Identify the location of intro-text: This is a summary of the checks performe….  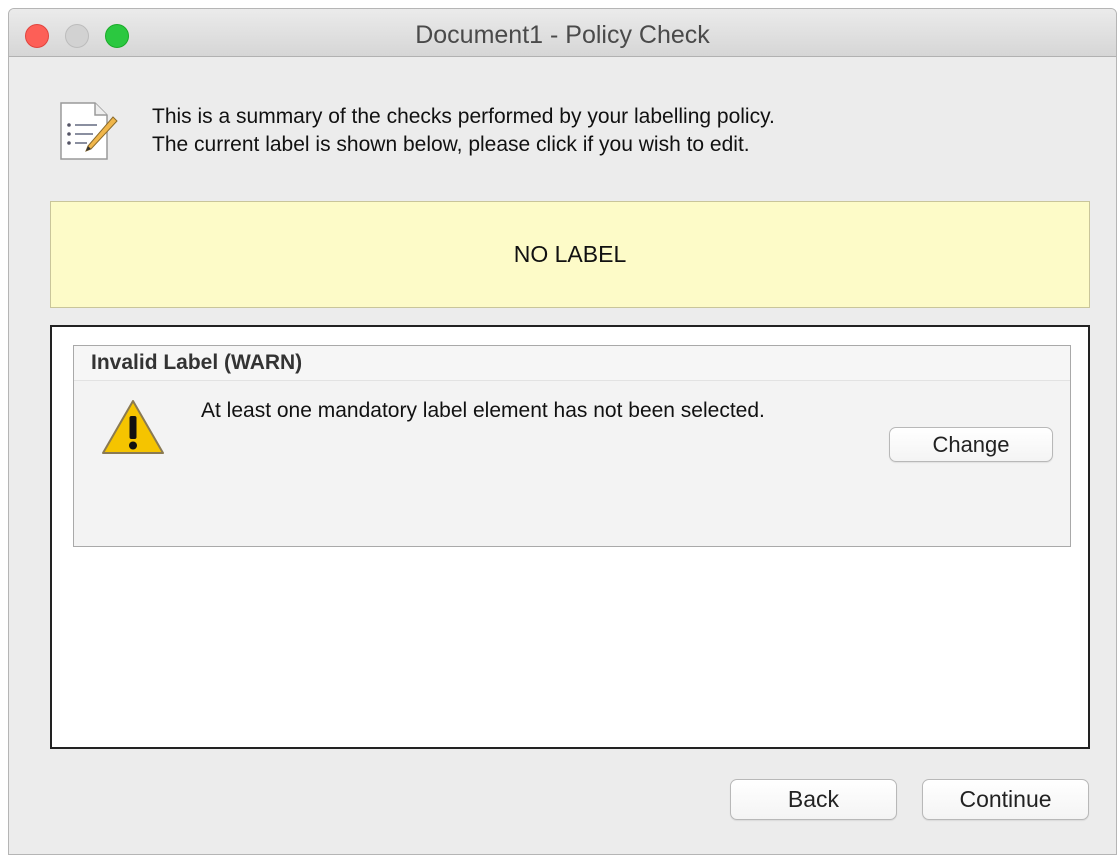
(463, 131).